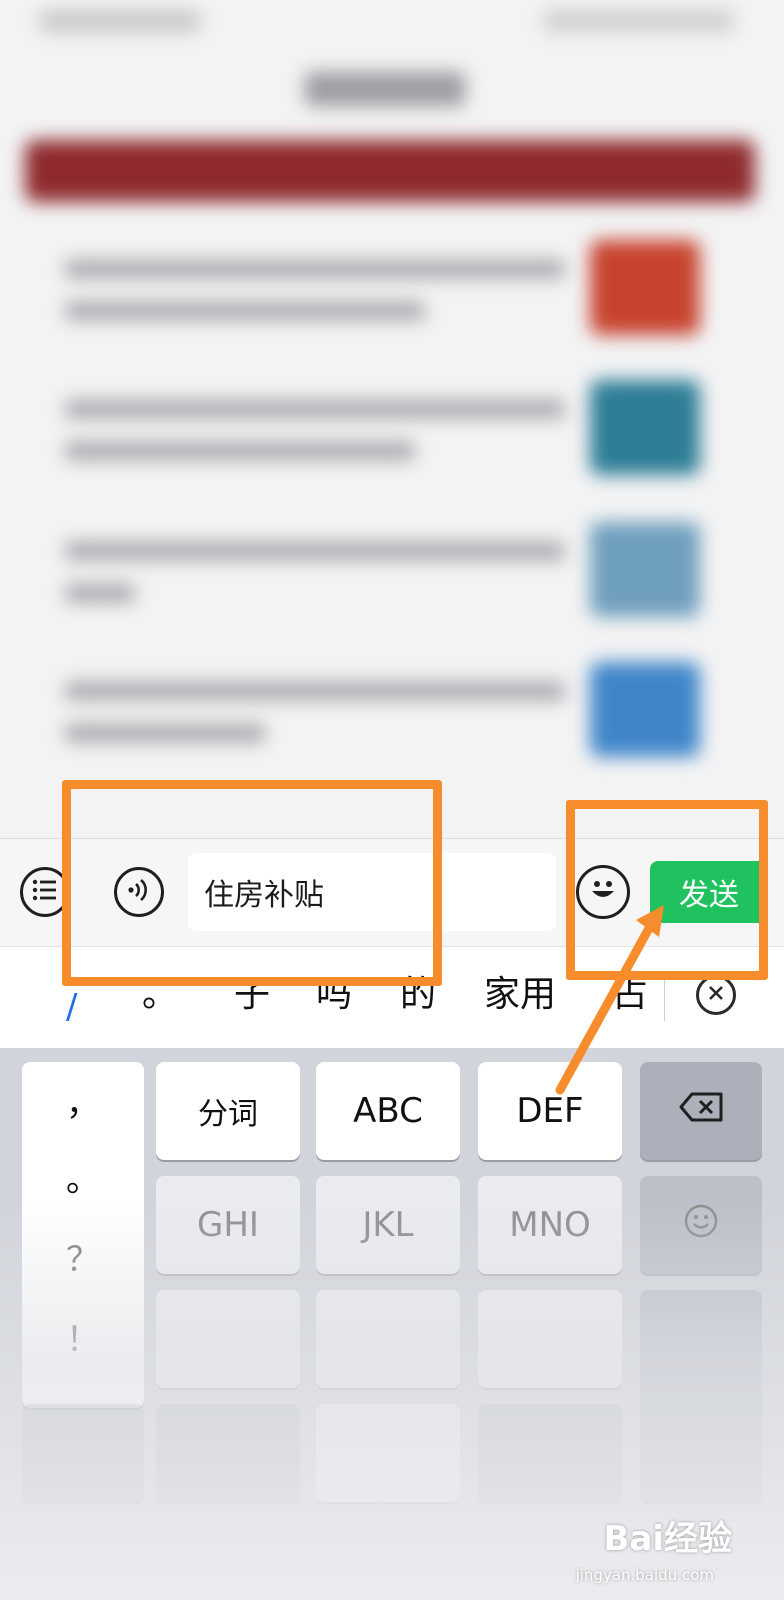 This screenshot has height=1600, width=784. I want to click on watermark-url: jingyan.baidu.com, so click(644, 1575).